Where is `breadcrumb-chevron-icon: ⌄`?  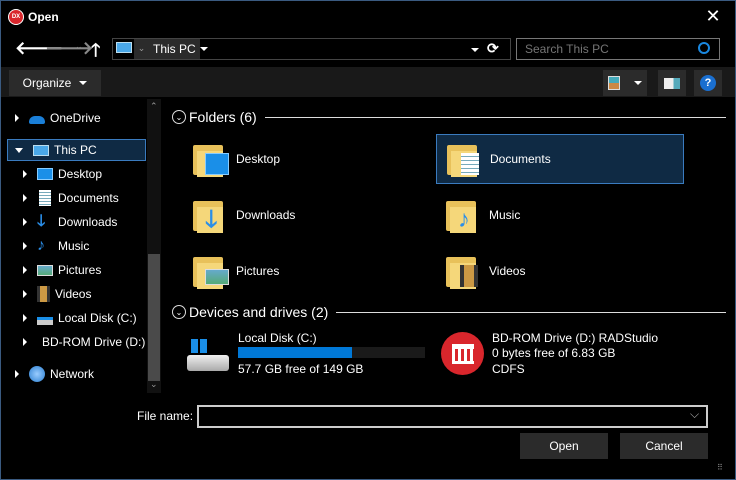 breadcrumb-chevron-icon: ⌄ is located at coordinates (141, 49).